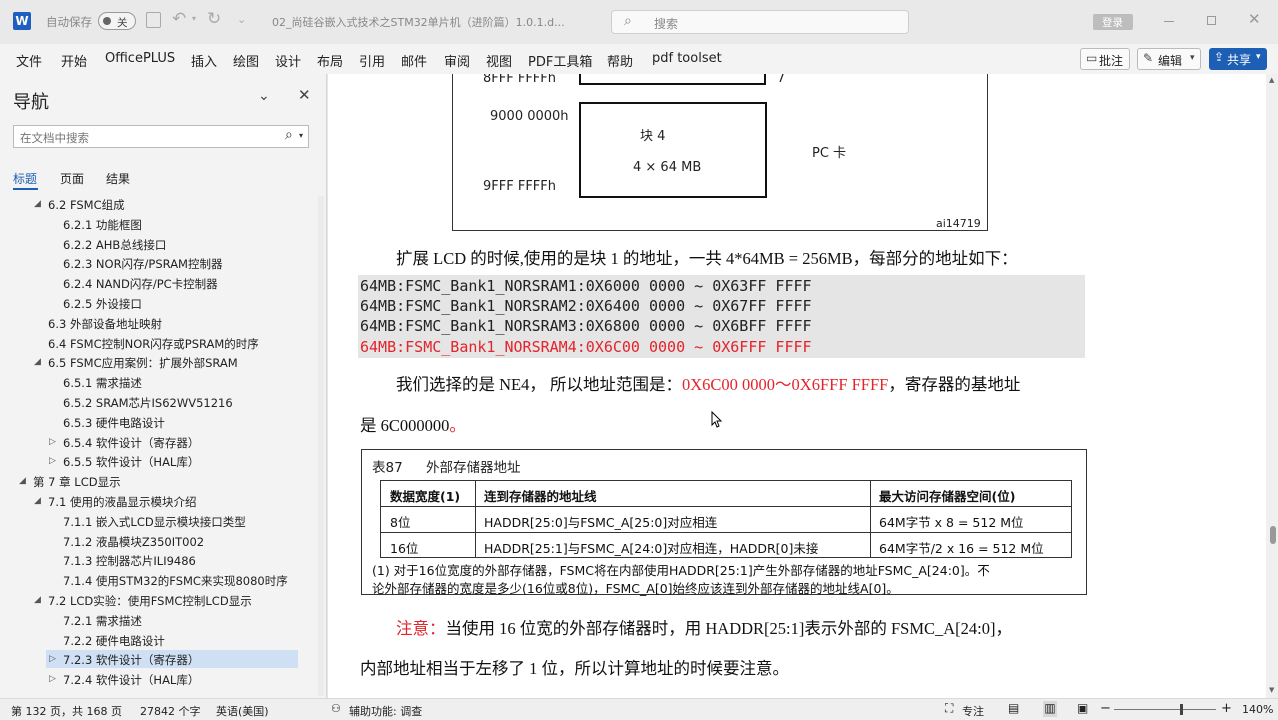 The height and width of the screenshot is (720, 1278). What do you see at coordinates (1238, 59) in the screenshot?
I see `share-button: ⇪ 共享 ▾` at bounding box center [1238, 59].